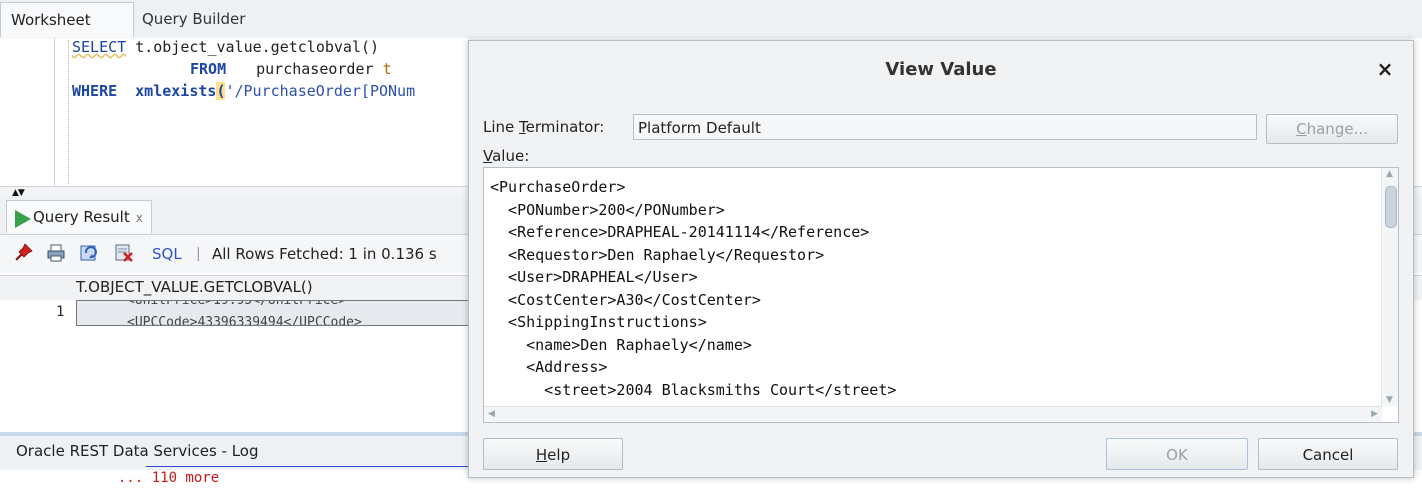 This screenshot has width=1422, height=488. Describe the element at coordinates (930, 402) in the screenshot. I see `value-line: <city>Sugarloaf</city>` at that location.